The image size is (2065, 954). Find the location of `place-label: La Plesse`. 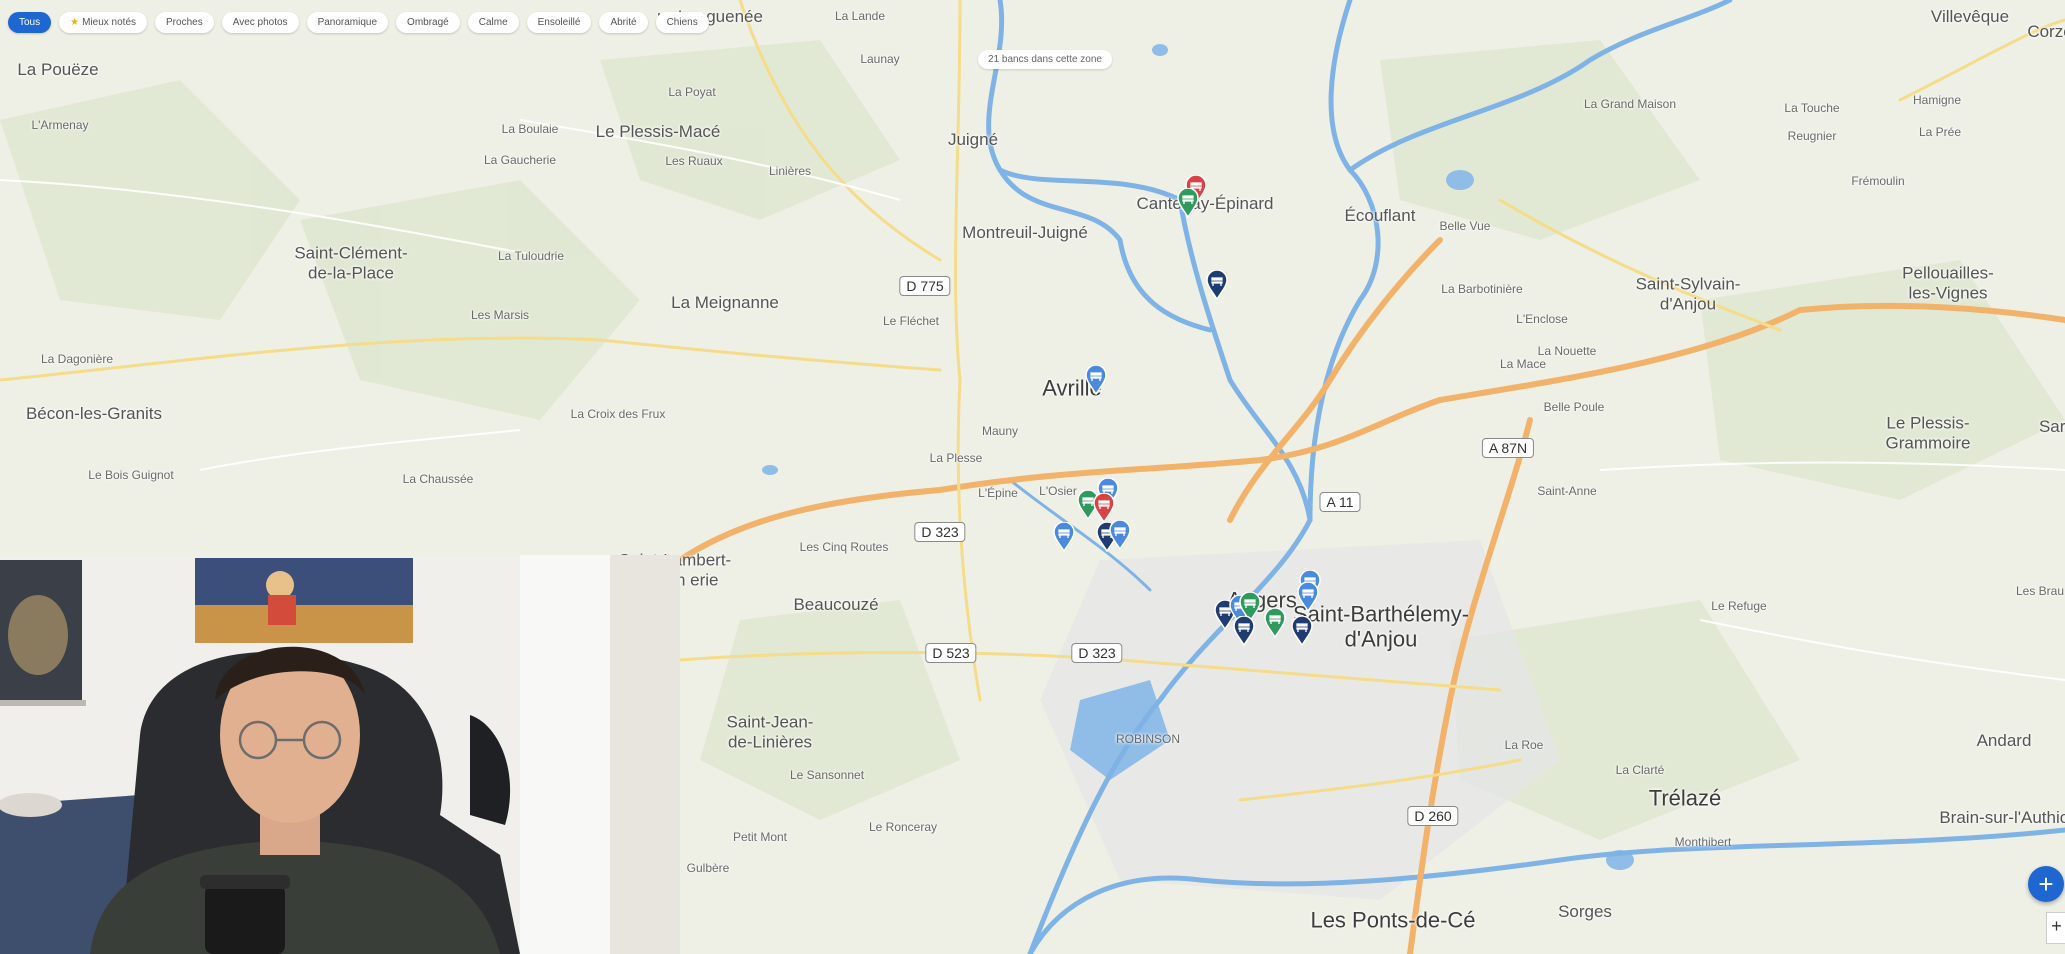

place-label: La Plesse is located at coordinates (956, 458).